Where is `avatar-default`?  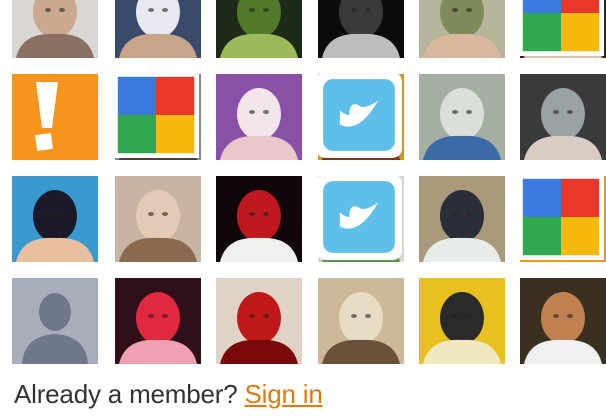
avatar-default is located at coordinates (55, 321).